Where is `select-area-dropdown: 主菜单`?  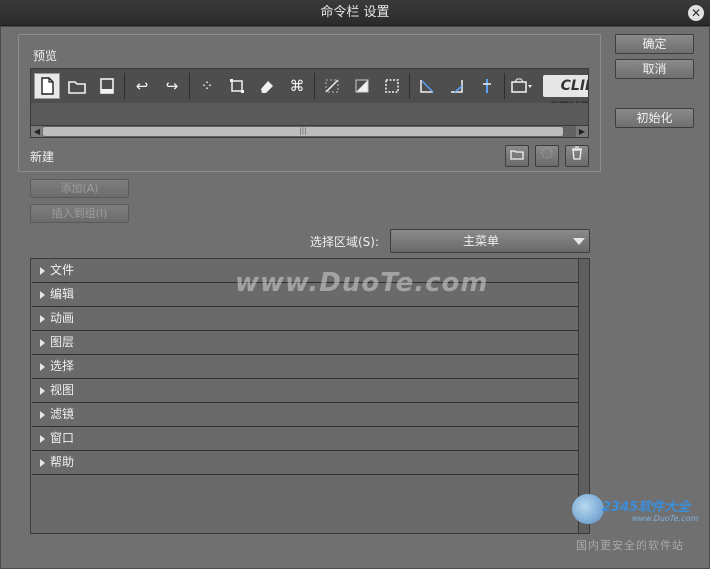 select-area-dropdown: 主菜单 is located at coordinates (490, 241).